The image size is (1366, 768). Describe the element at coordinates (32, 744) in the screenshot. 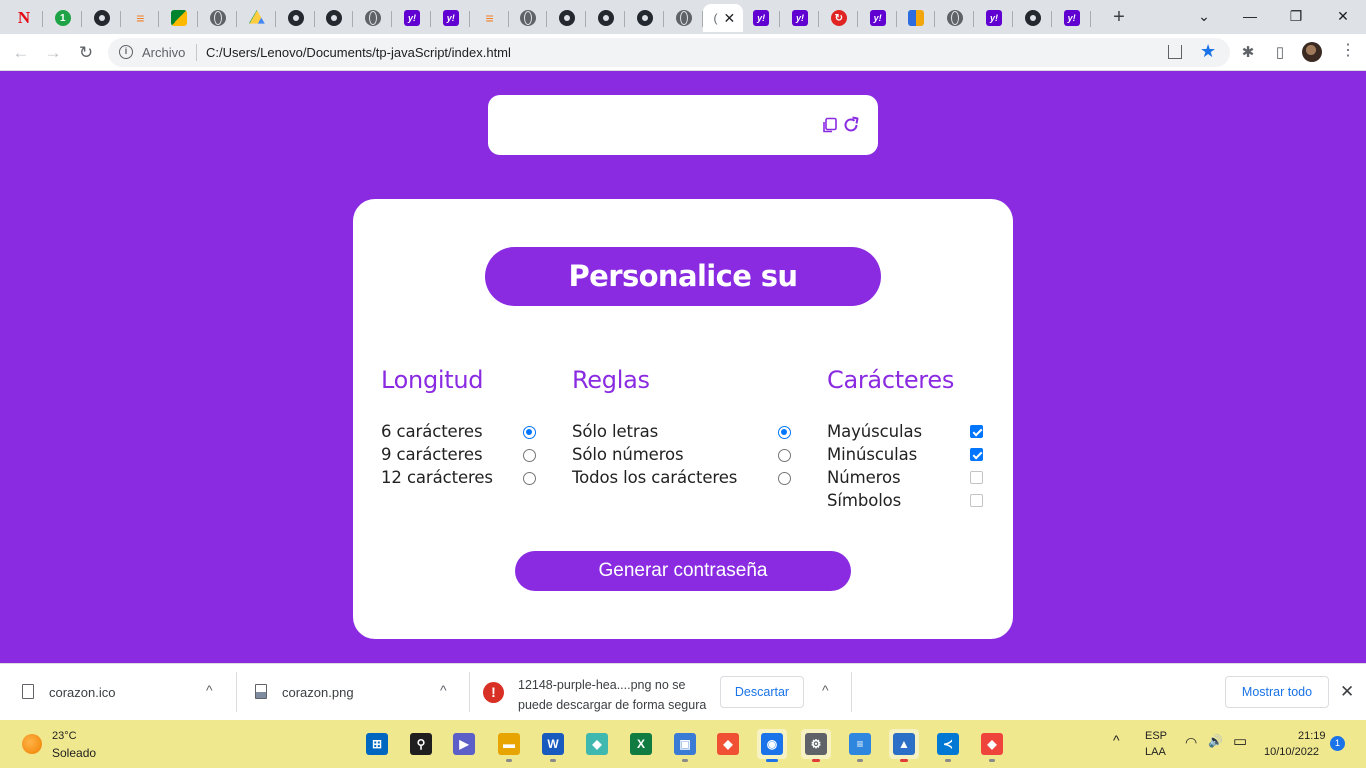

I see `sun-weather-icon` at that location.